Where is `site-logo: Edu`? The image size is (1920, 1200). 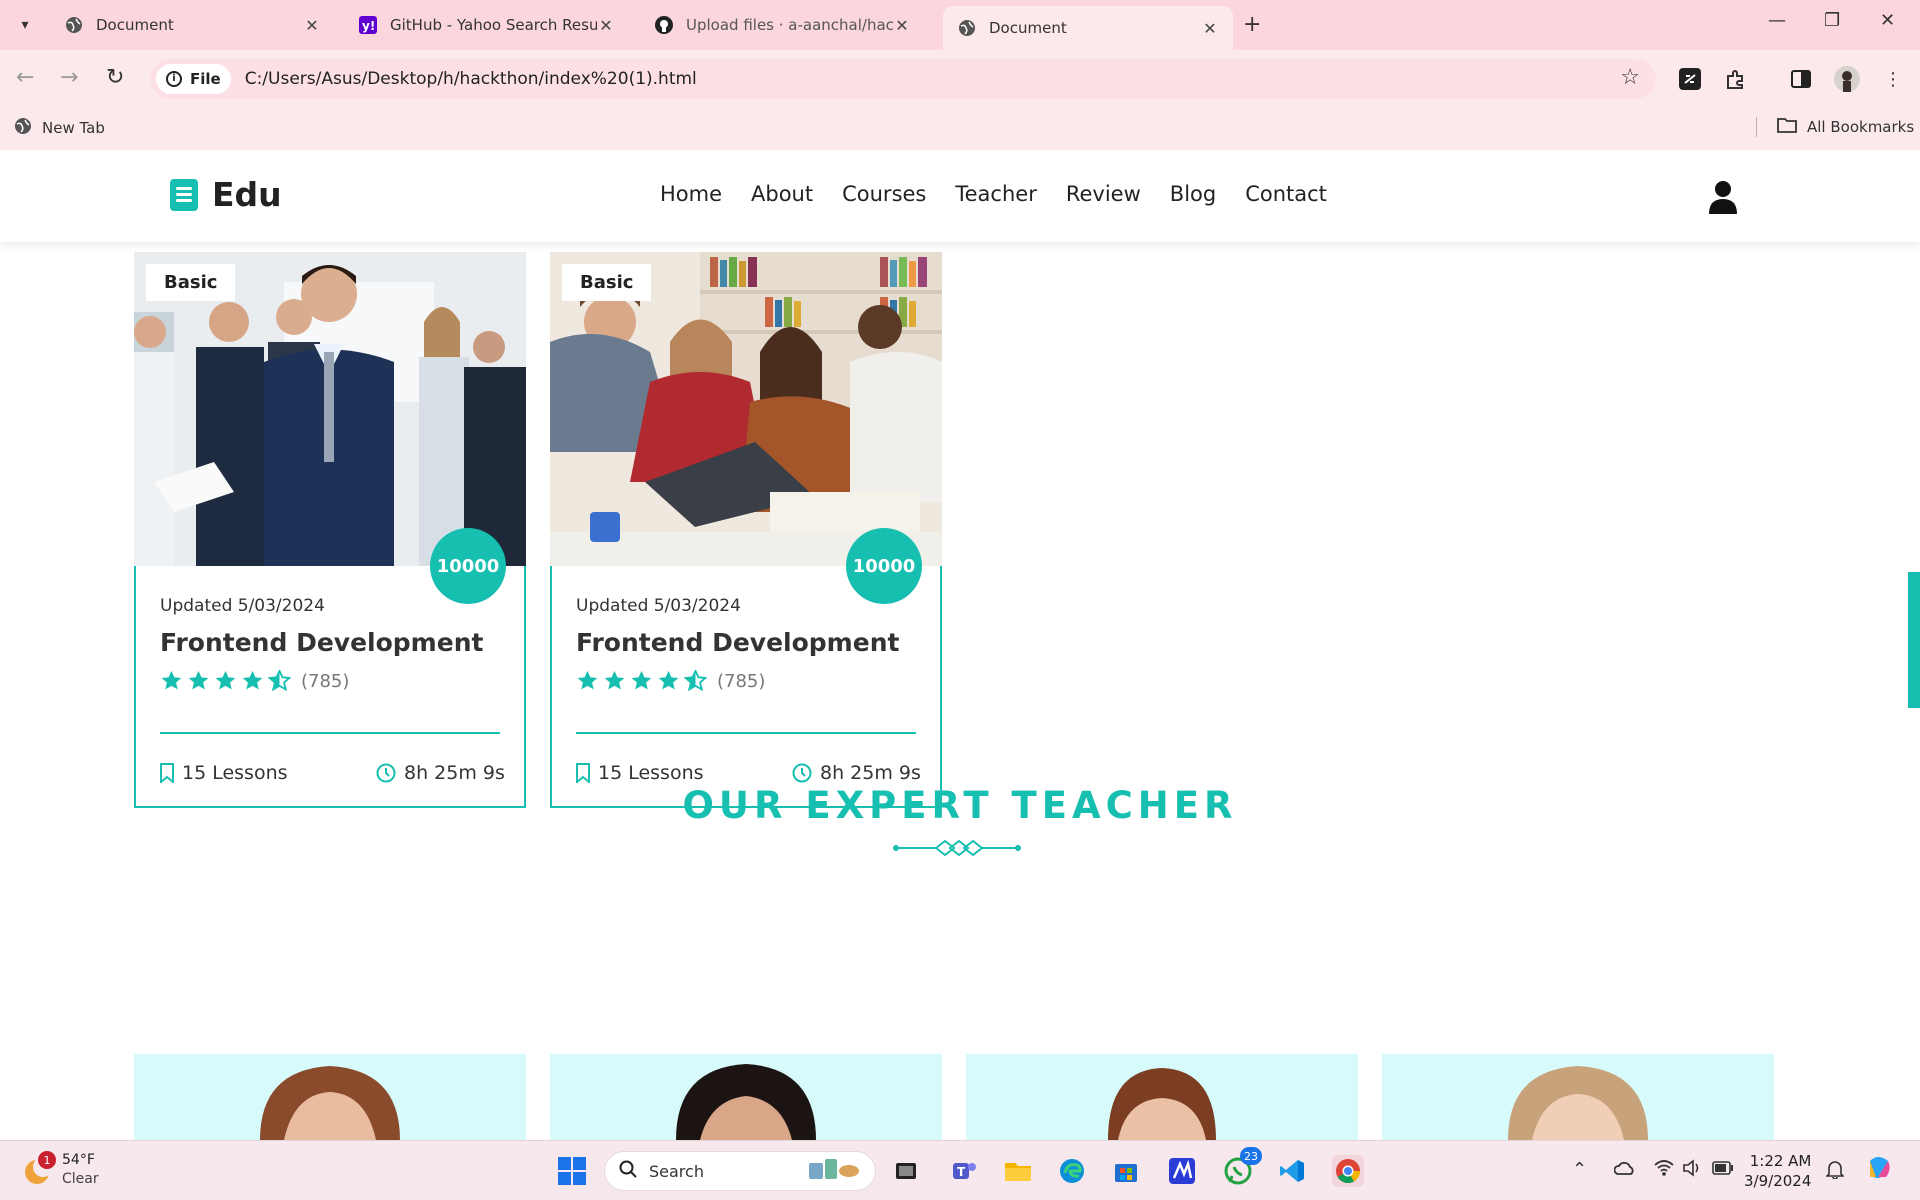 site-logo: Edu is located at coordinates (226, 194).